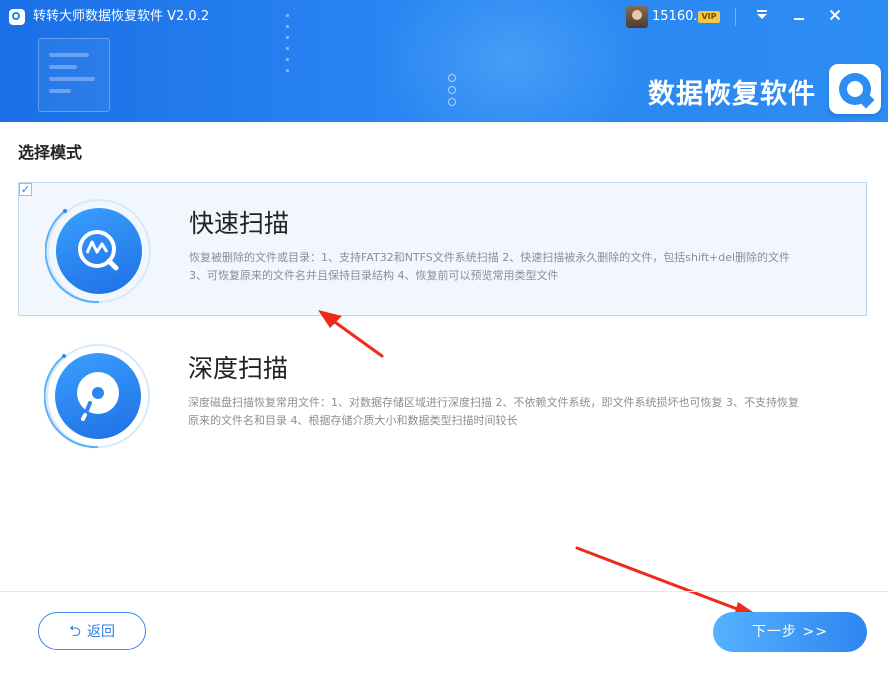  I want to click on deep-scan-ring, so click(98, 396).